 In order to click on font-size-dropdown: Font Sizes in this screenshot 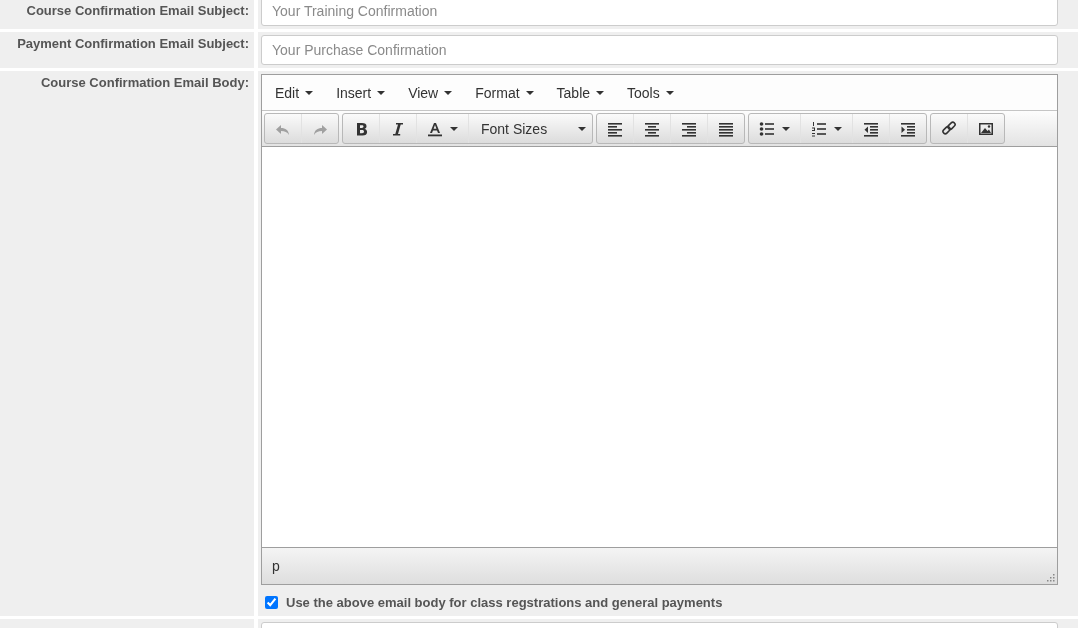, I will do `click(530, 128)`.